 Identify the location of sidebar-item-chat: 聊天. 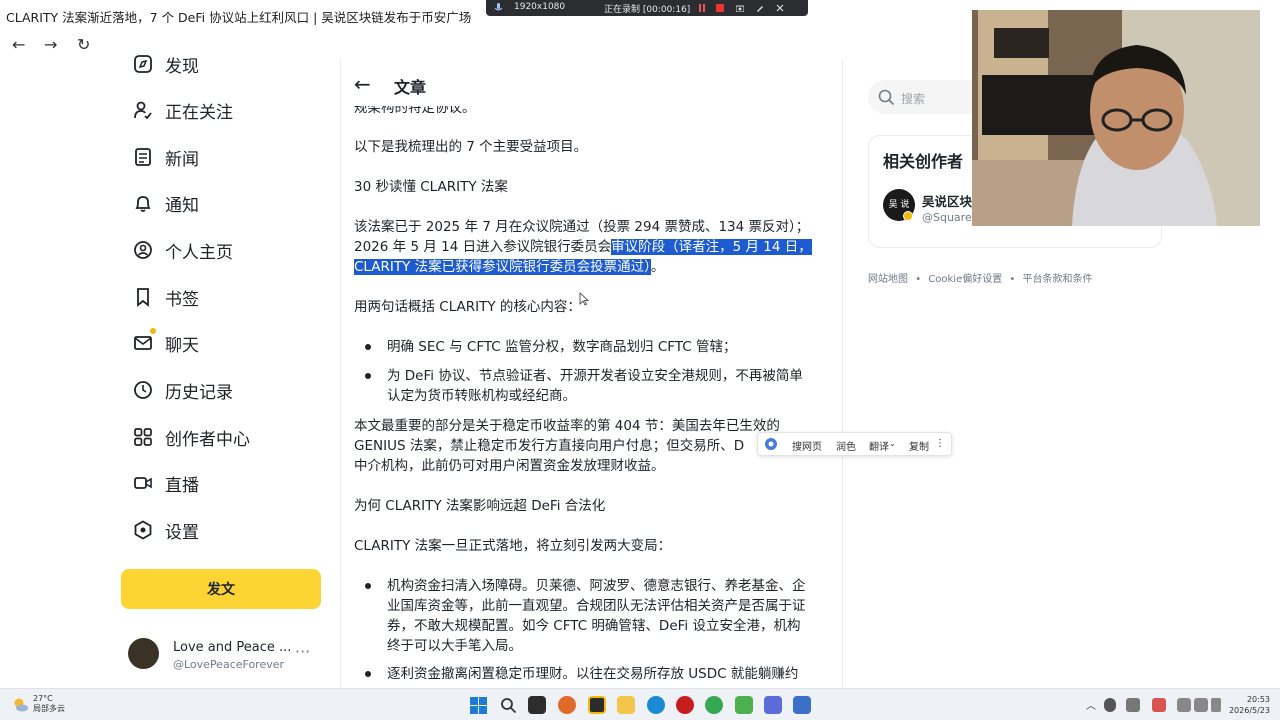
(165, 343).